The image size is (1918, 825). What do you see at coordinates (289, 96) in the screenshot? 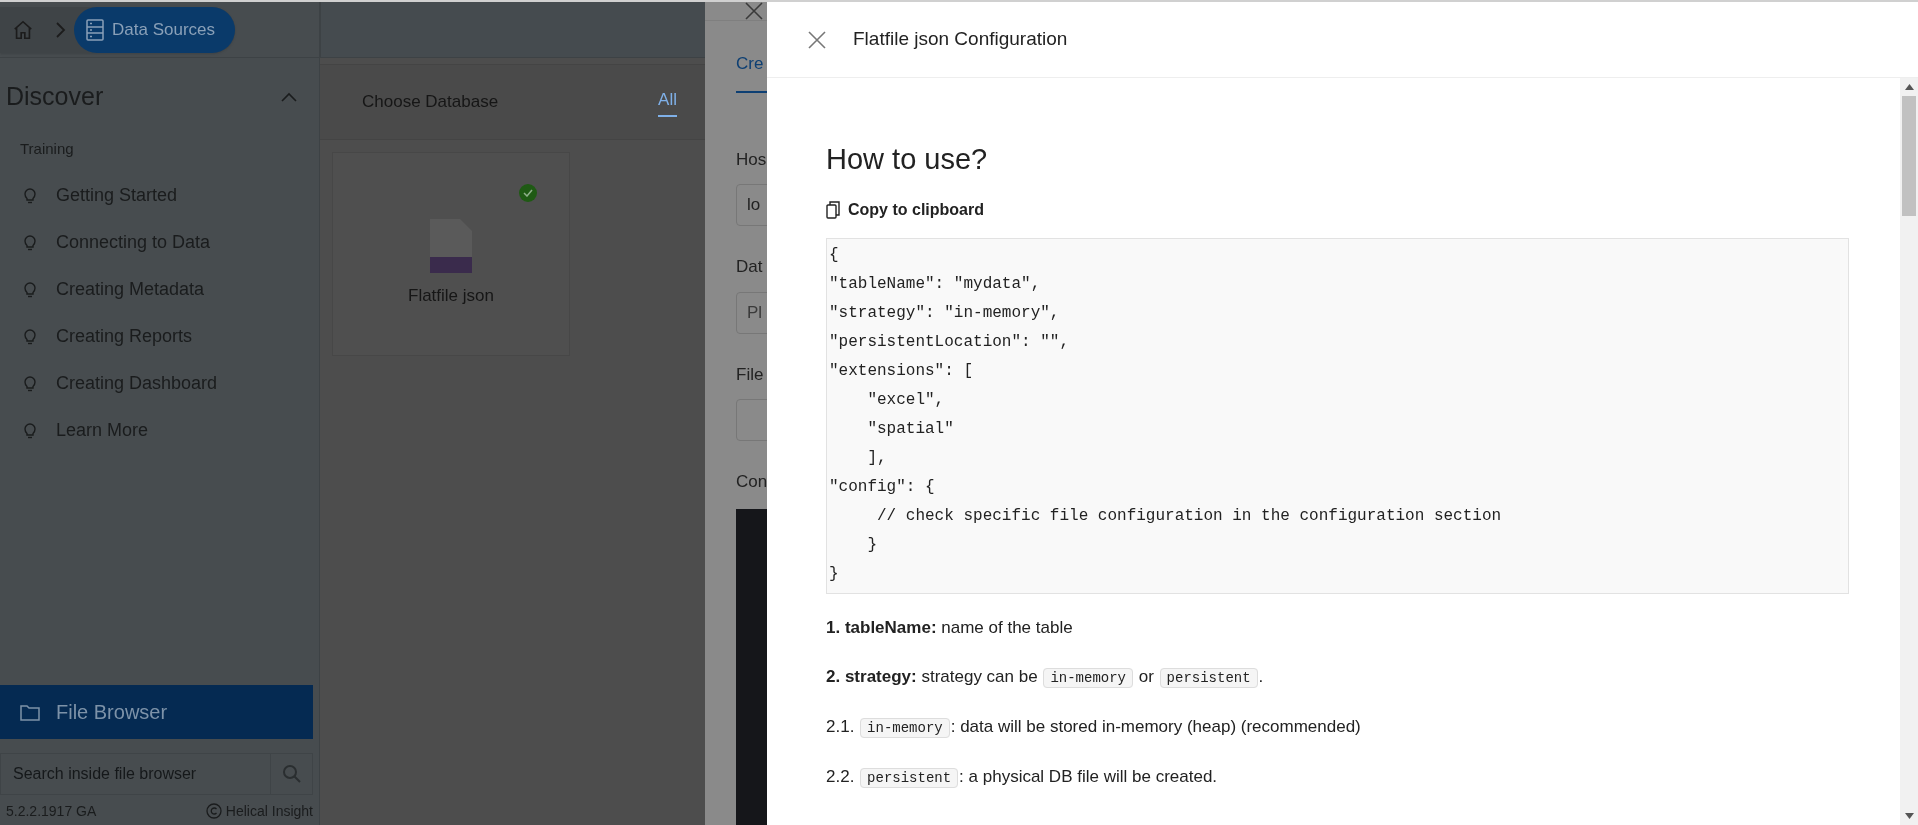
I see `chevron-icon` at bounding box center [289, 96].